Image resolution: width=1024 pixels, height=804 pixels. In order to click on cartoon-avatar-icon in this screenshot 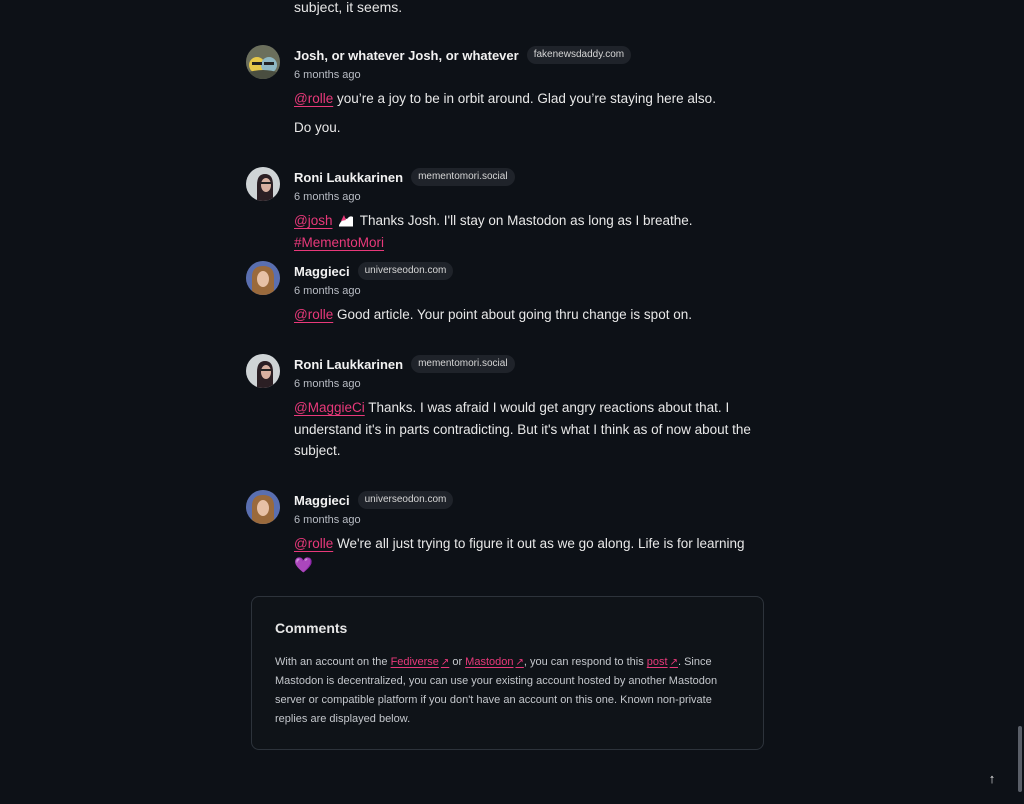, I will do `click(263, 62)`.